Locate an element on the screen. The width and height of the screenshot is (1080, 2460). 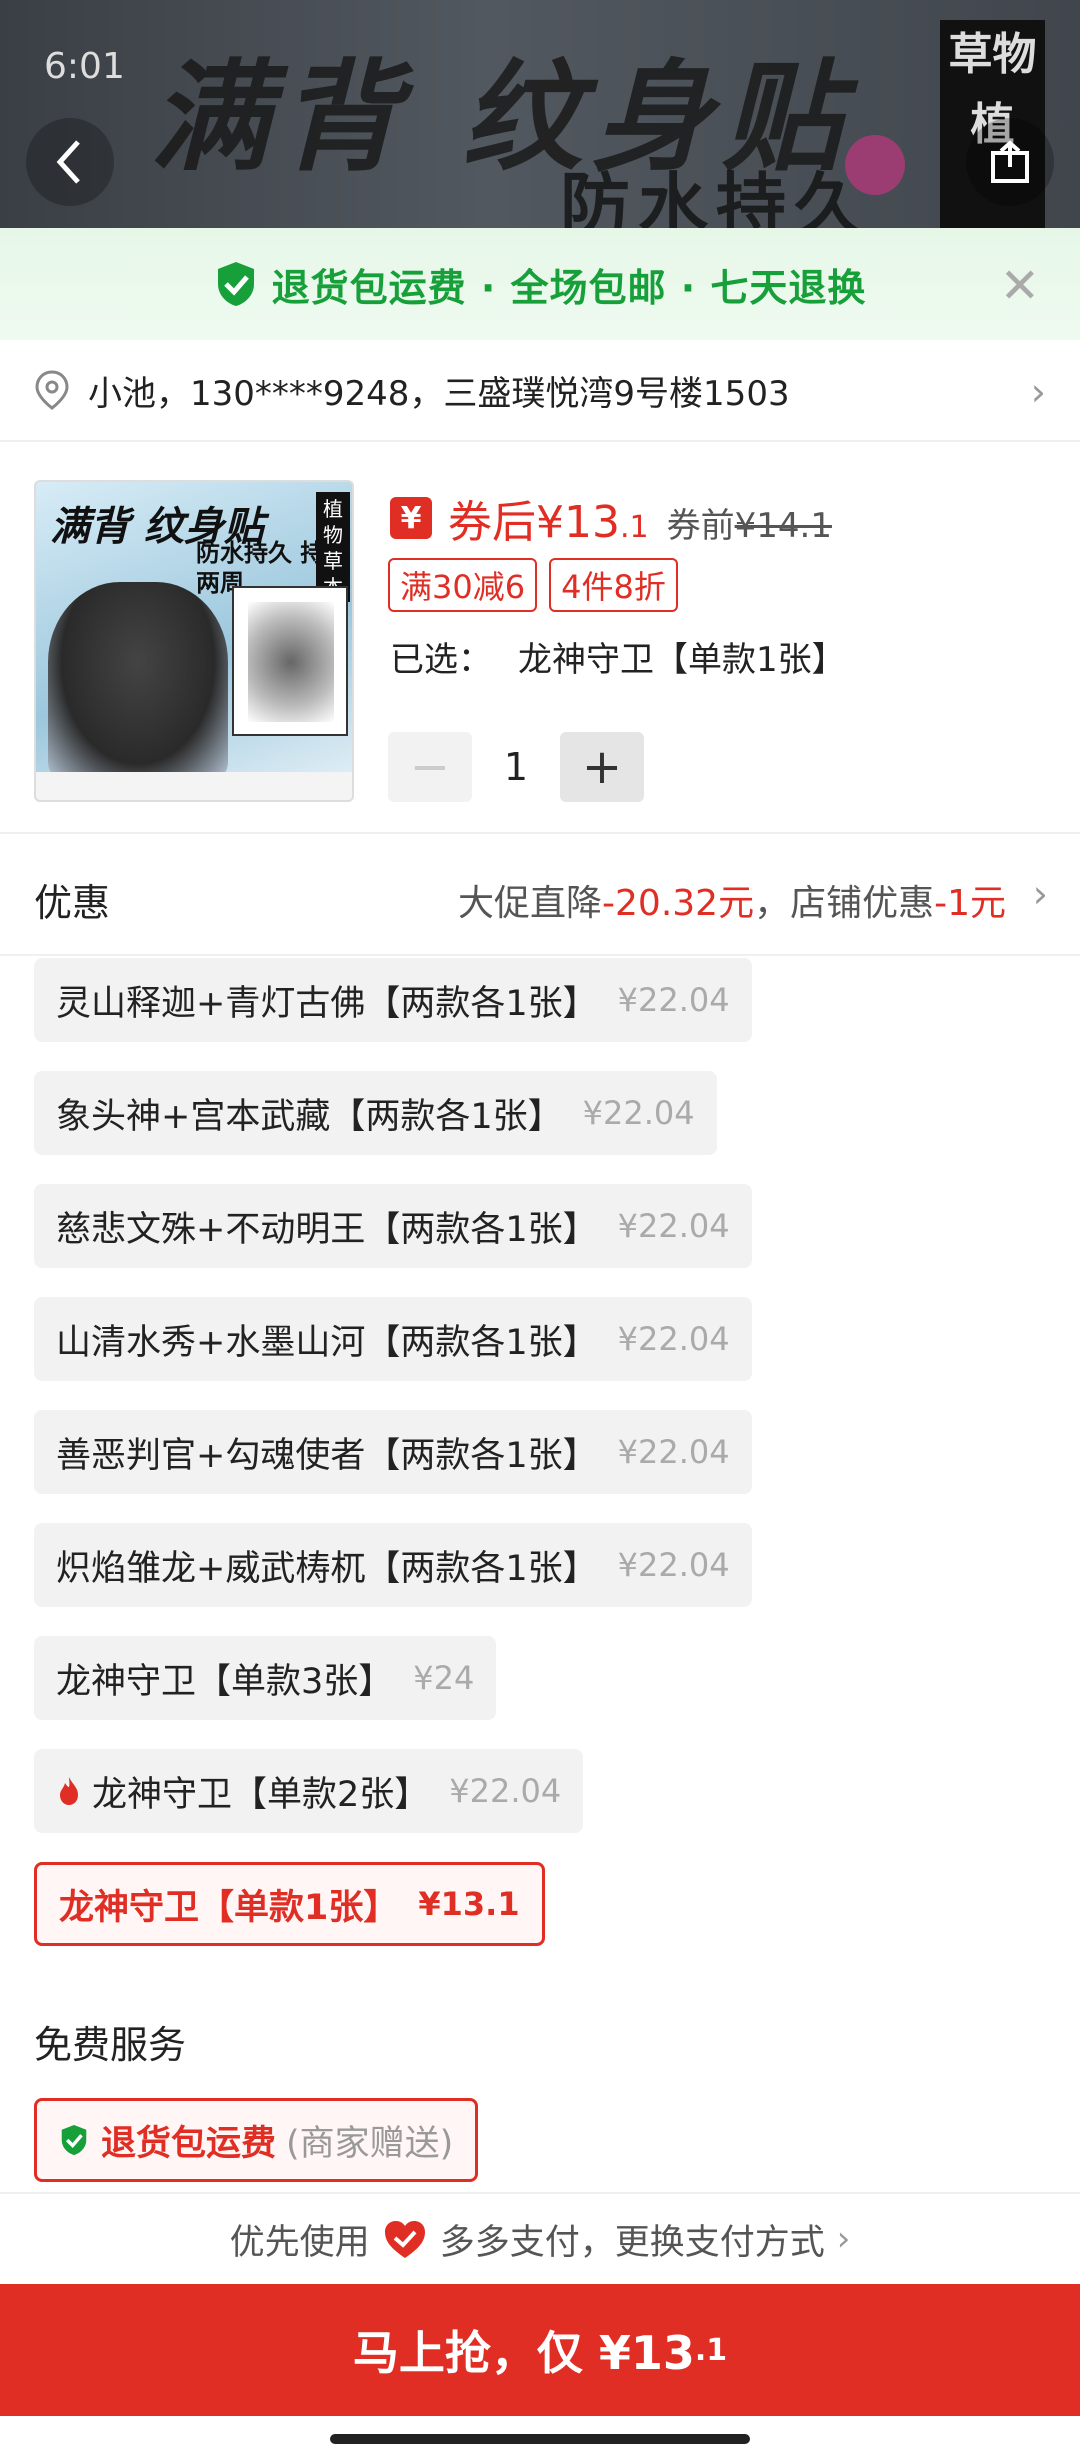
address-text: 小池，130****9248，三盛璞悦湾9号楼1503 is located at coordinates (439, 393).